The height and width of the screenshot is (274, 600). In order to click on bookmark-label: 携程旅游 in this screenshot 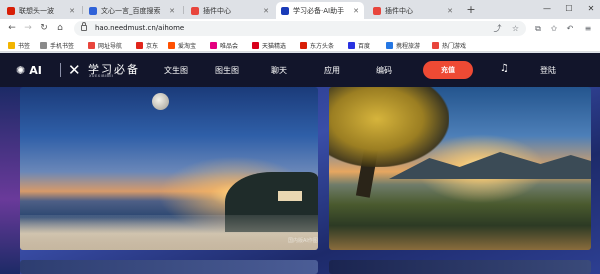, I will do `click(408, 46)`.